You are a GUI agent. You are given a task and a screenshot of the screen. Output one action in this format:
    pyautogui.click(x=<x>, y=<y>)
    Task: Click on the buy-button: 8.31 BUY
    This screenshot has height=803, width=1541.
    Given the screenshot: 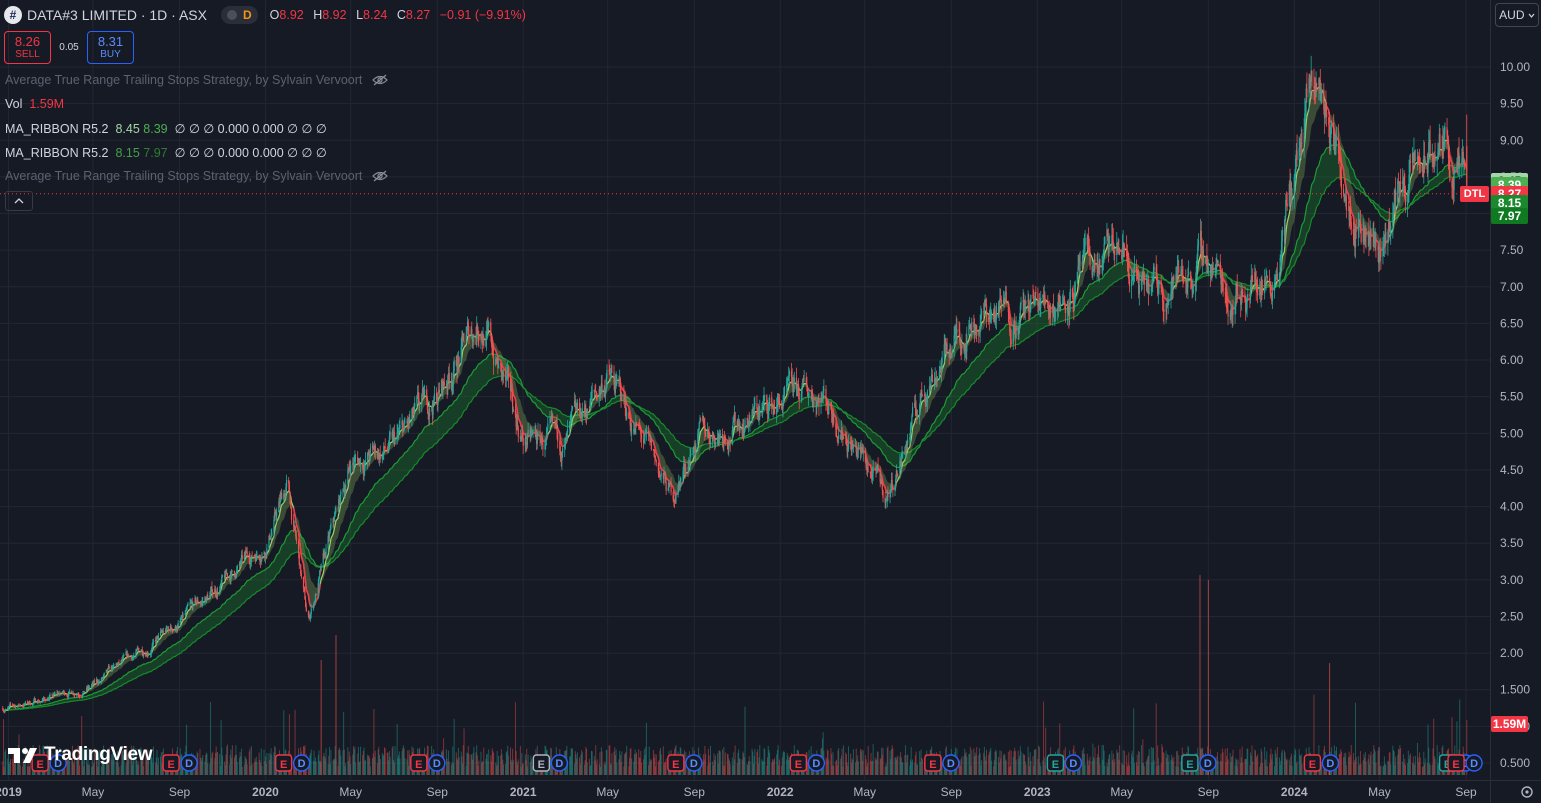 What is the action you would take?
    pyautogui.click(x=110, y=47)
    